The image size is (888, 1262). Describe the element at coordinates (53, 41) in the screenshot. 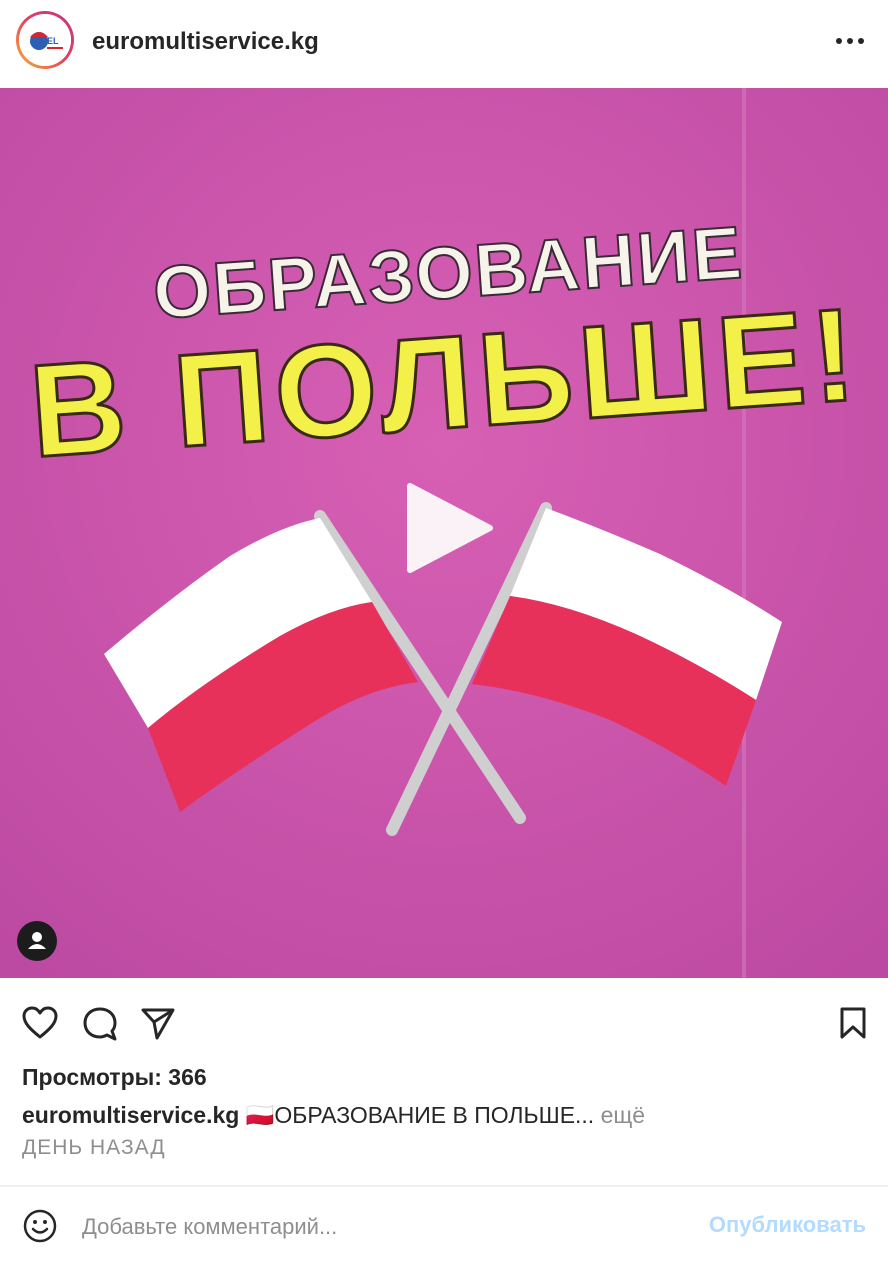

I see `svg-text: EL` at that location.